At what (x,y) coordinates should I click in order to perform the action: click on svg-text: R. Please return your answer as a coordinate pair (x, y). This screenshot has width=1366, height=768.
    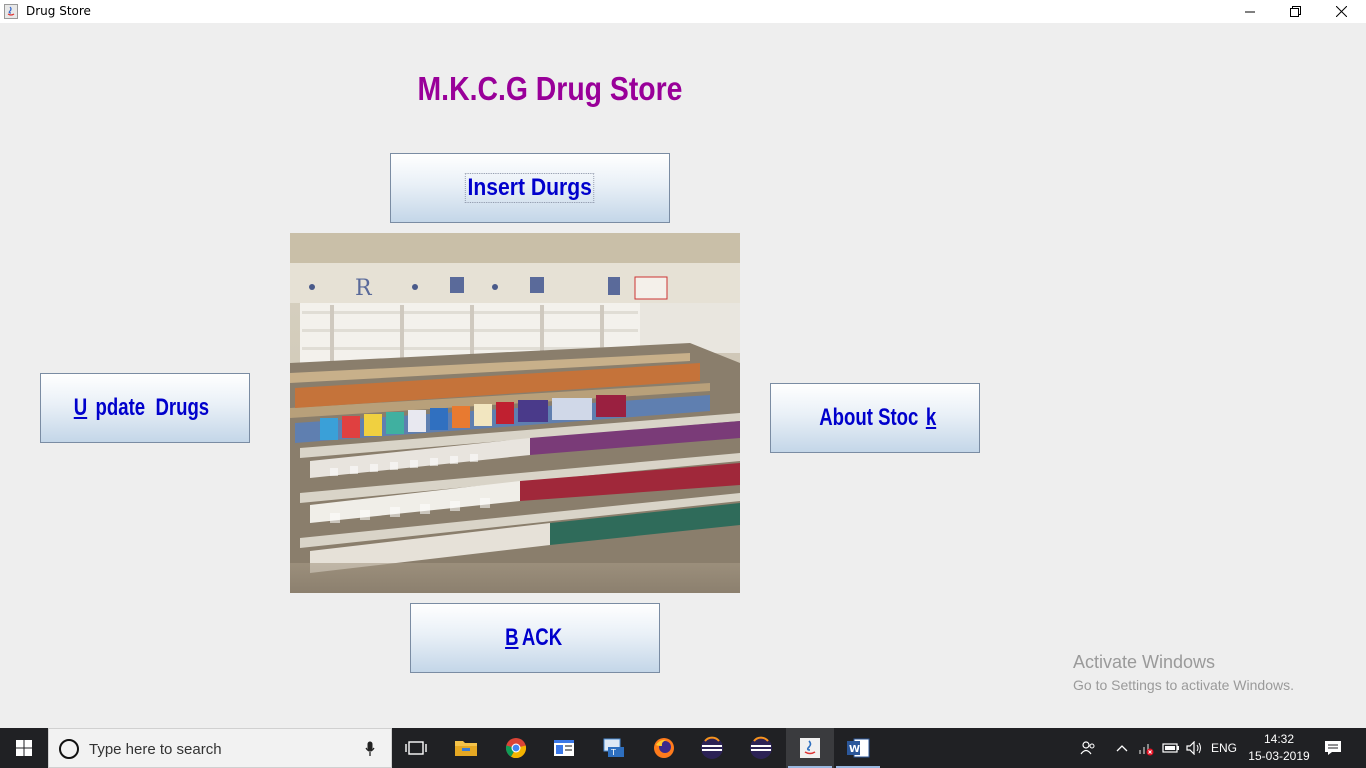
    Looking at the image, I should click on (364, 288).